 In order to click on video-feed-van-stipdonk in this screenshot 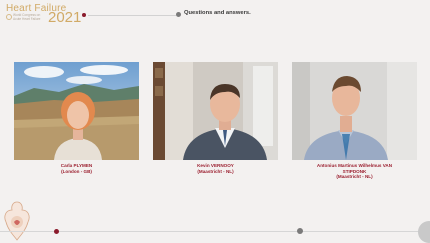, I will do `click(354, 111)`.